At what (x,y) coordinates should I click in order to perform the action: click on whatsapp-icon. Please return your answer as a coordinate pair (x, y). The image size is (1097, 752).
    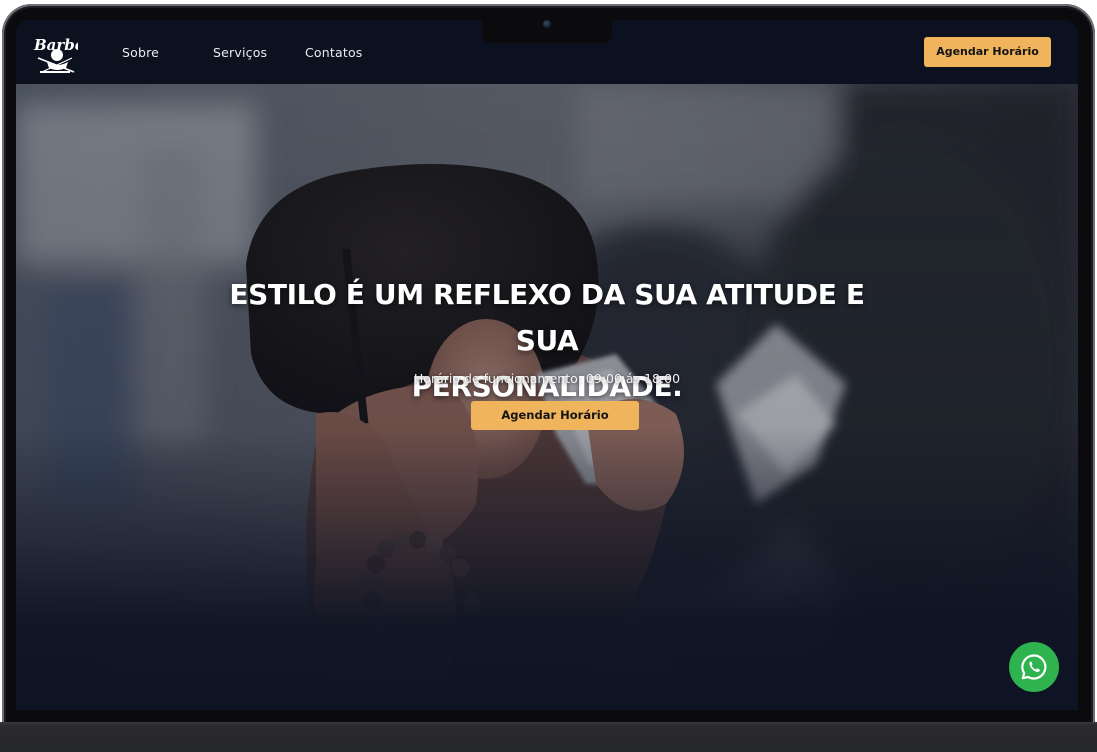
    Looking at the image, I should click on (1034, 667).